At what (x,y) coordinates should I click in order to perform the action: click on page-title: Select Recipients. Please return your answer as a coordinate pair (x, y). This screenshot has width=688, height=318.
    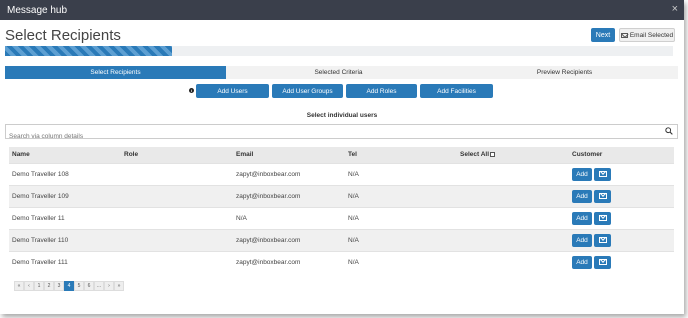
    Looking at the image, I should click on (63, 35).